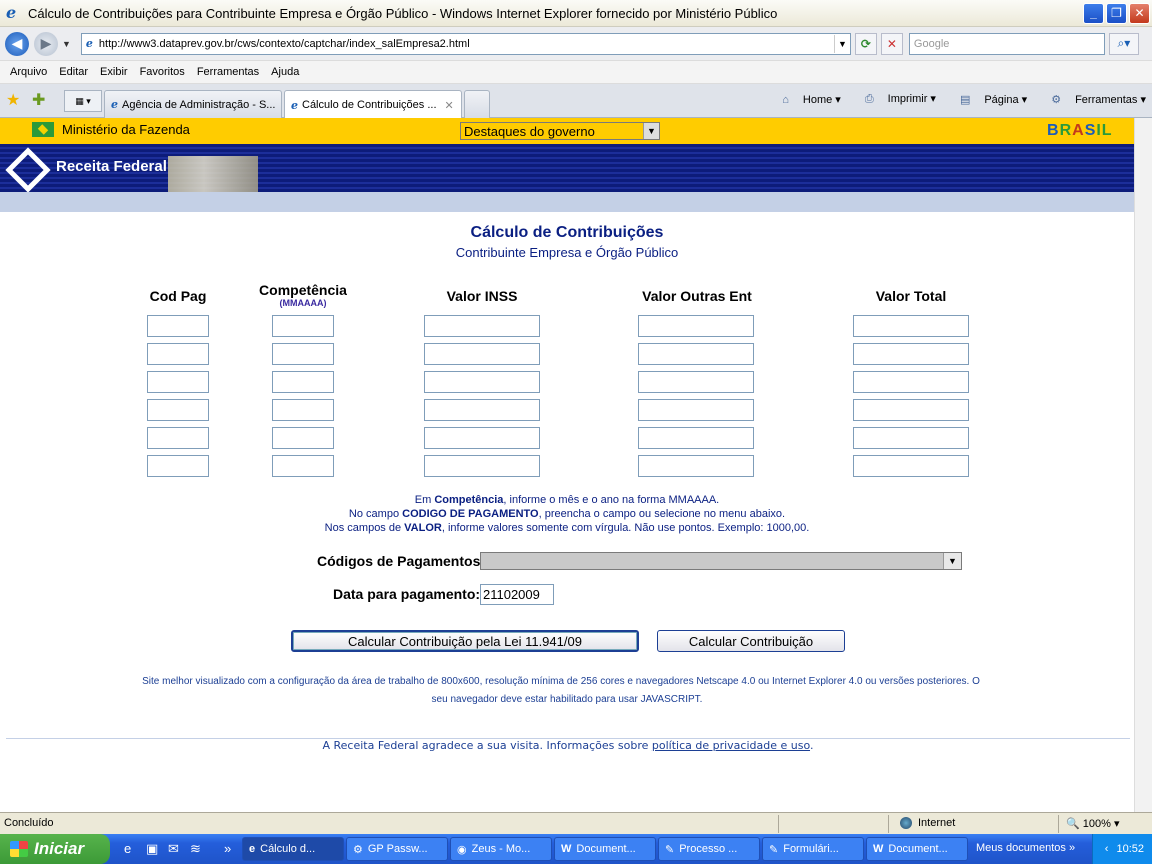  Describe the element at coordinates (894, 99) in the screenshot. I see `print-button: ⎙ Imprimir ▾` at that location.